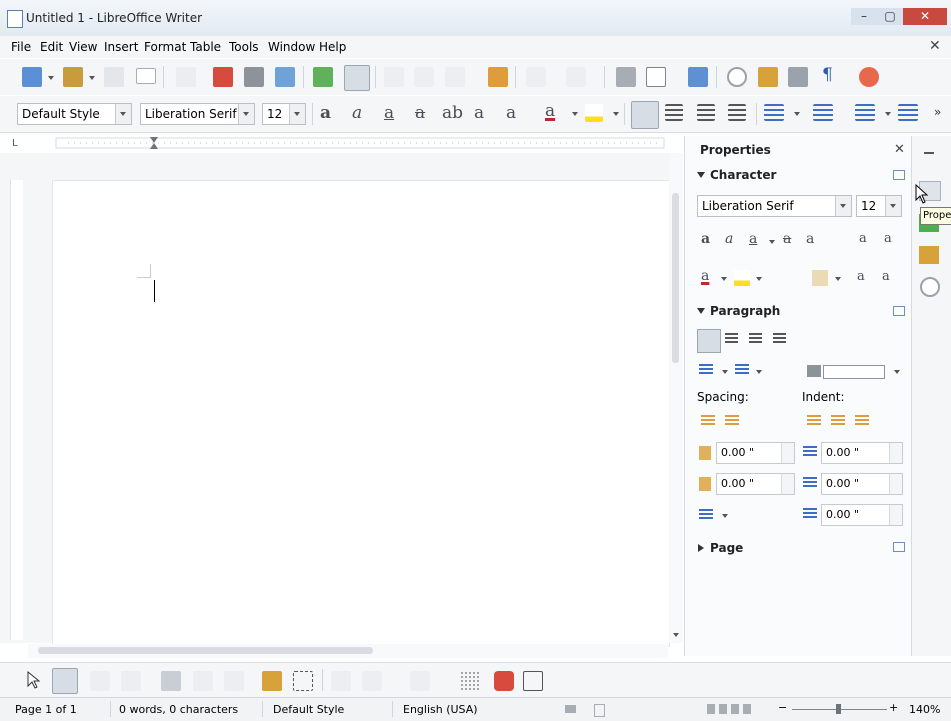 The image size is (951, 721). Describe the element at coordinates (745, 311) in the screenshot. I see `paragraph-heading: Paragraph` at that location.